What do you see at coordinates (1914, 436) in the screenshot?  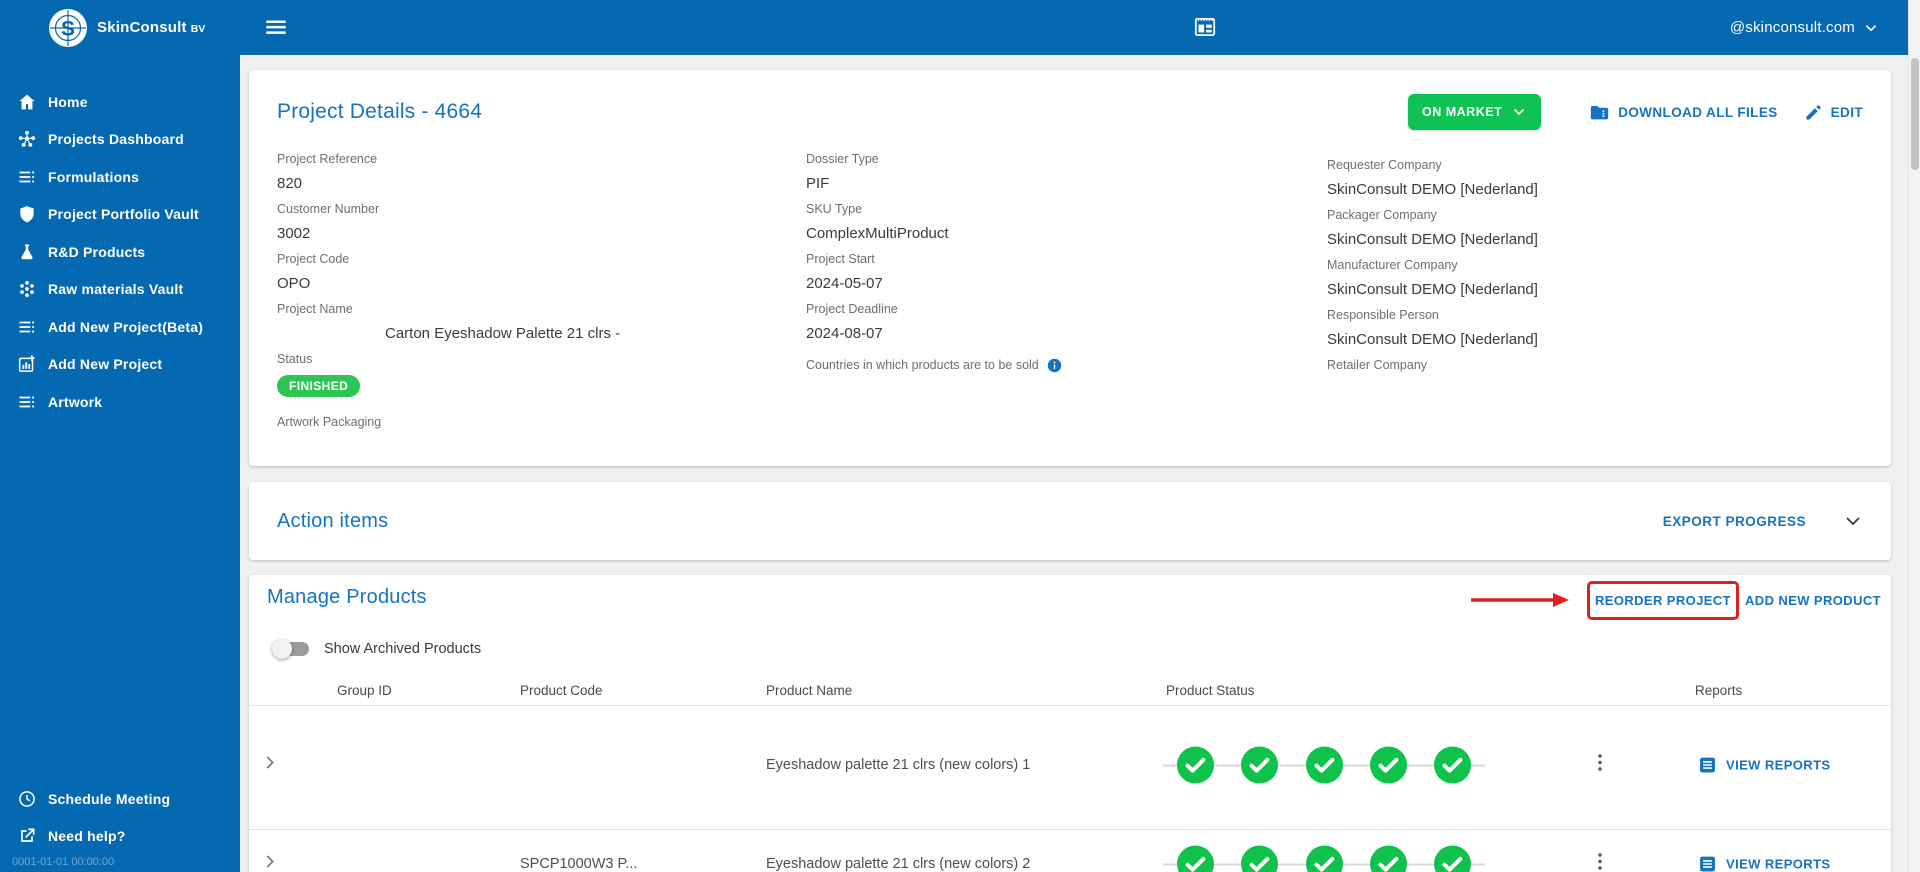 I see `scrollbar` at bounding box center [1914, 436].